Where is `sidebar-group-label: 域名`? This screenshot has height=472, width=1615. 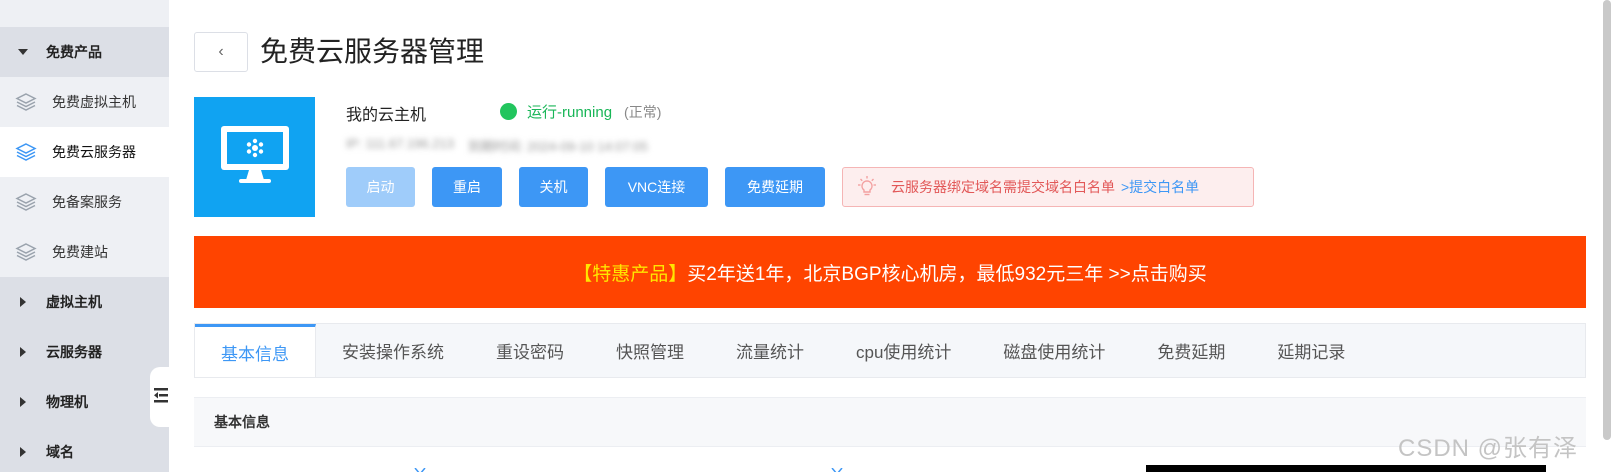
sidebar-group-label: 域名 is located at coordinates (60, 452).